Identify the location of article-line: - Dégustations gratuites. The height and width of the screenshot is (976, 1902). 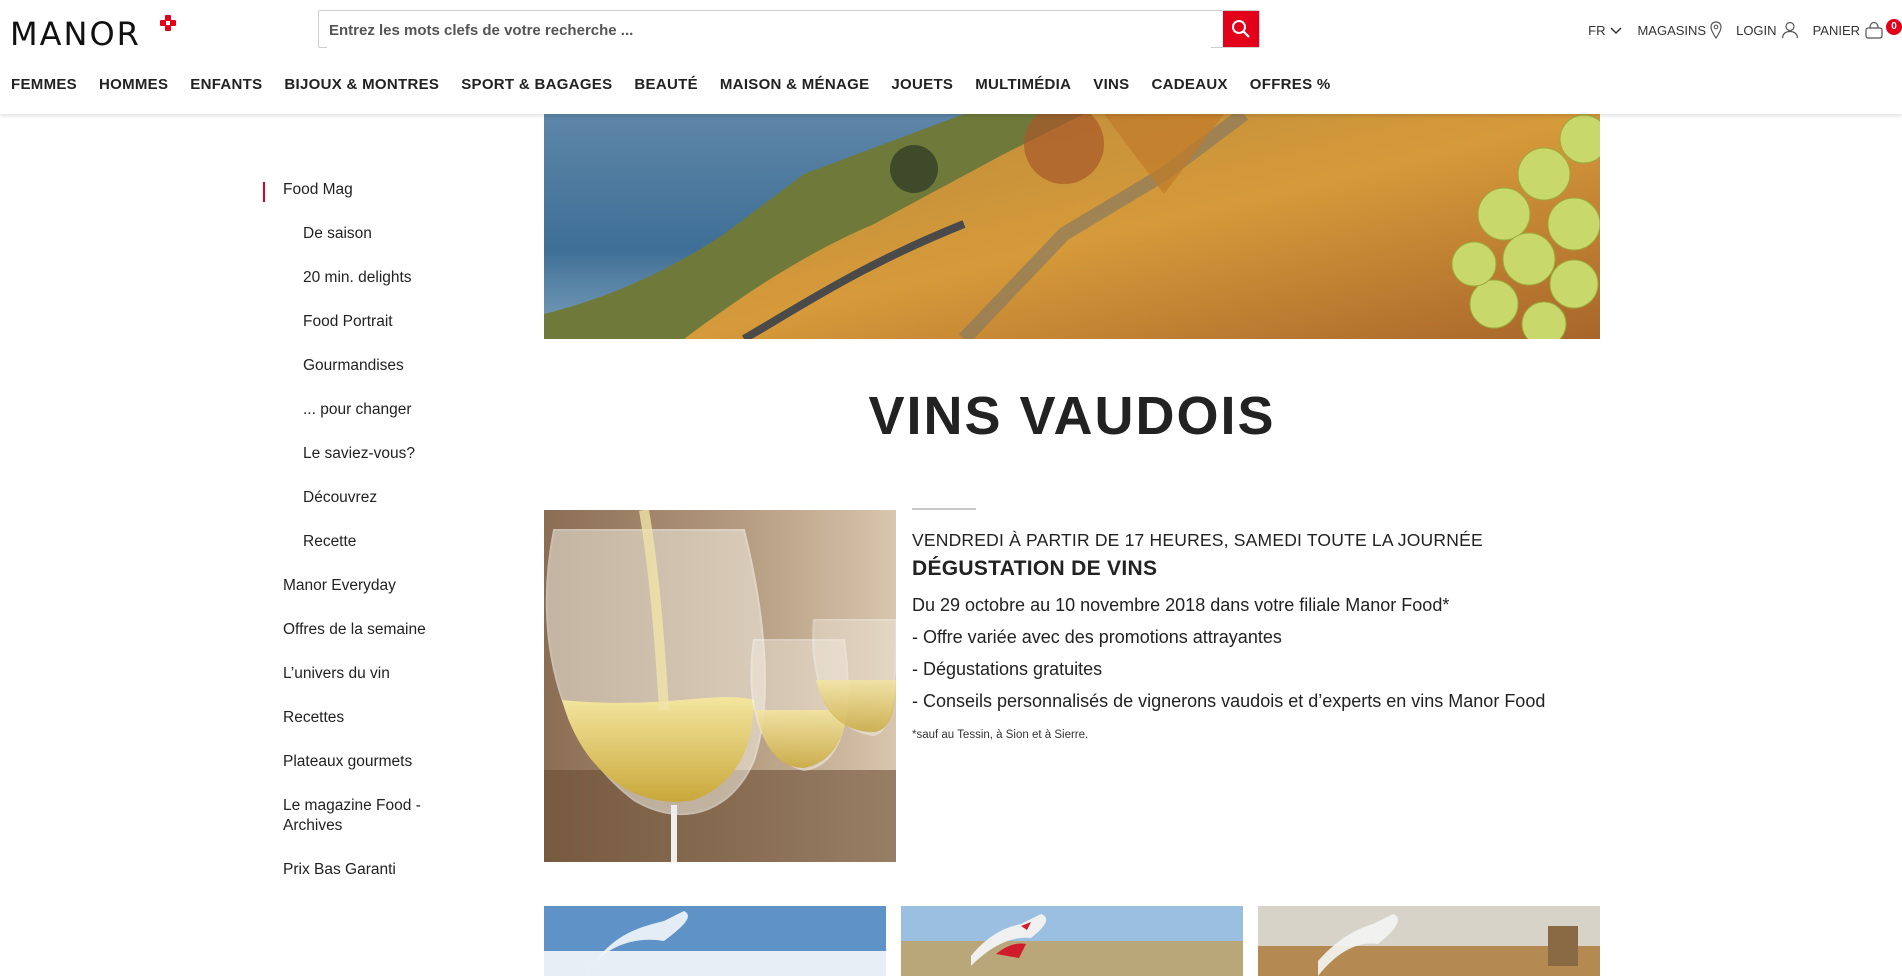
(1007, 669).